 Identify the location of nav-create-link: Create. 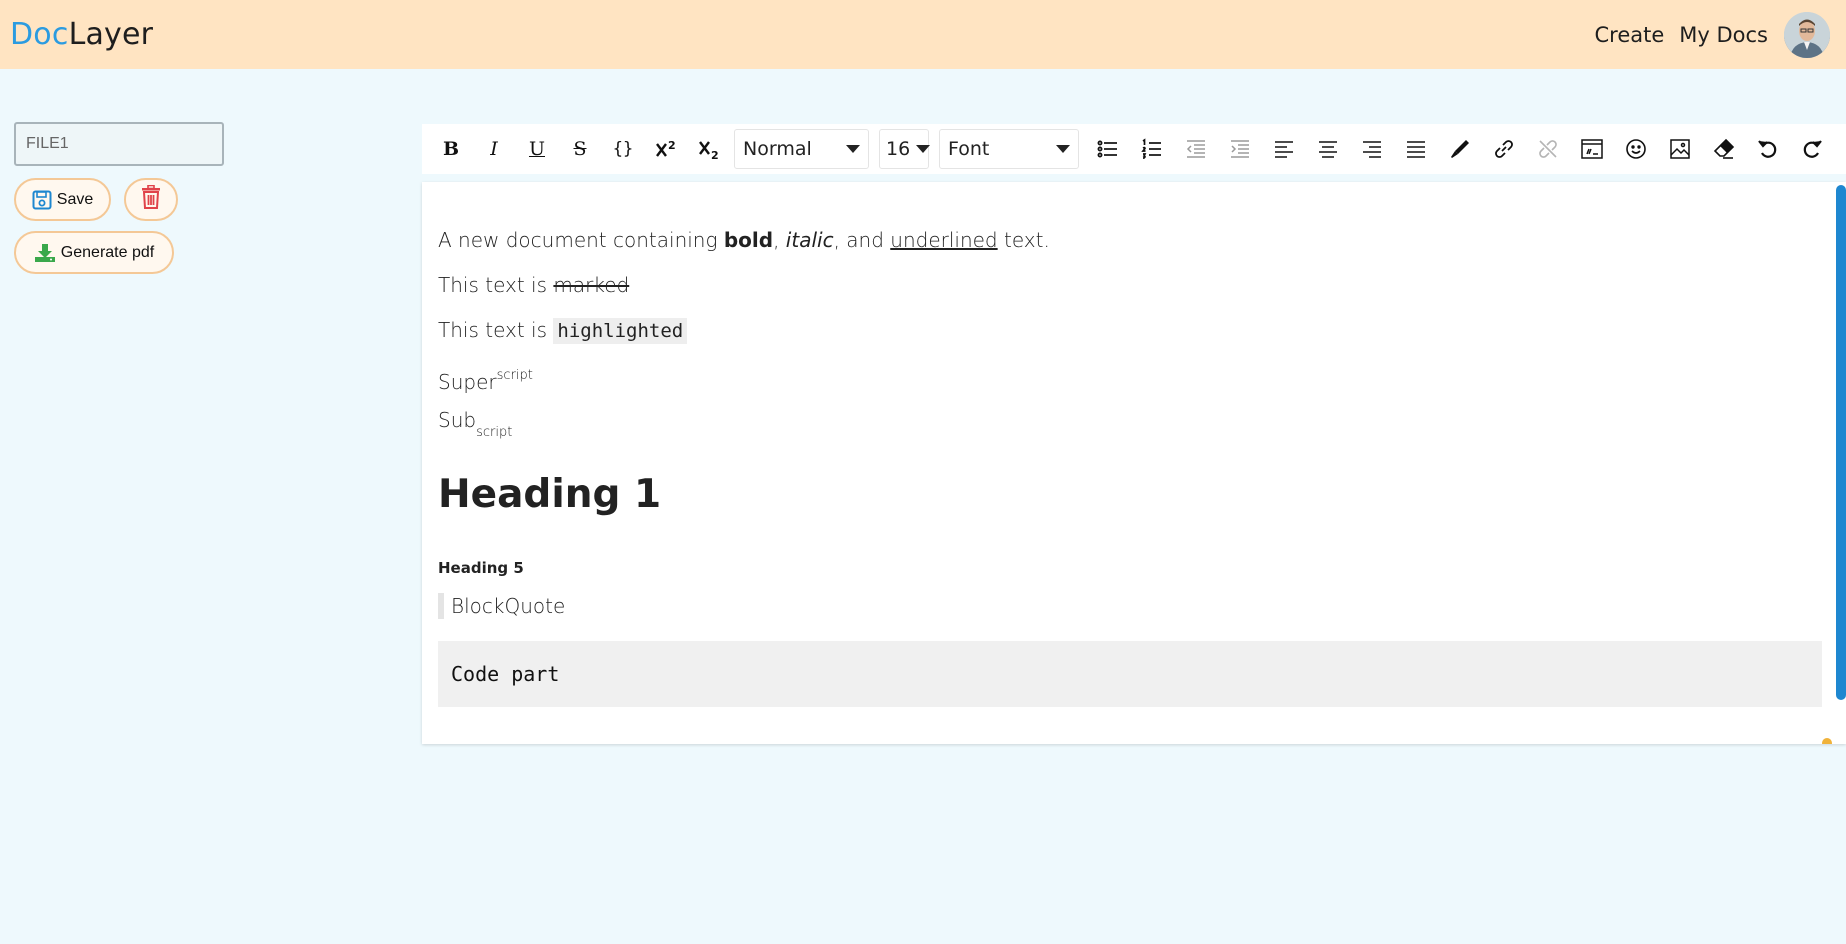
(1629, 35).